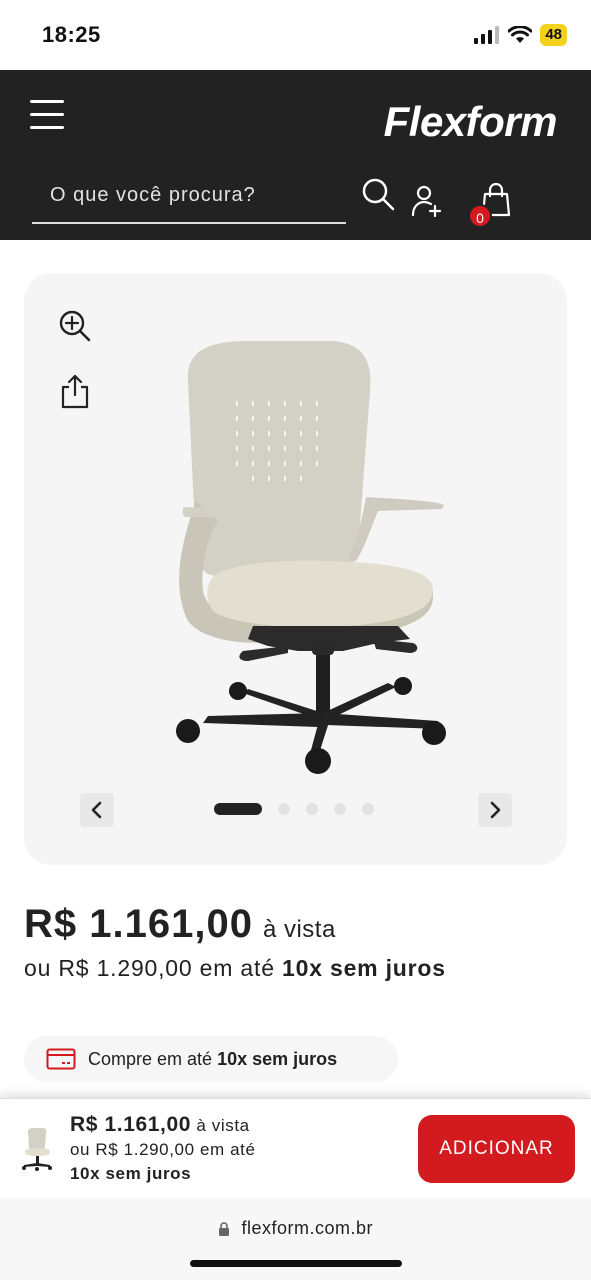 Image resolution: width=591 pixels, height=1280 pixels. Describe the element at coordinates (71, 34) in the screenshot. I see `status-time: 18:25` at that location.